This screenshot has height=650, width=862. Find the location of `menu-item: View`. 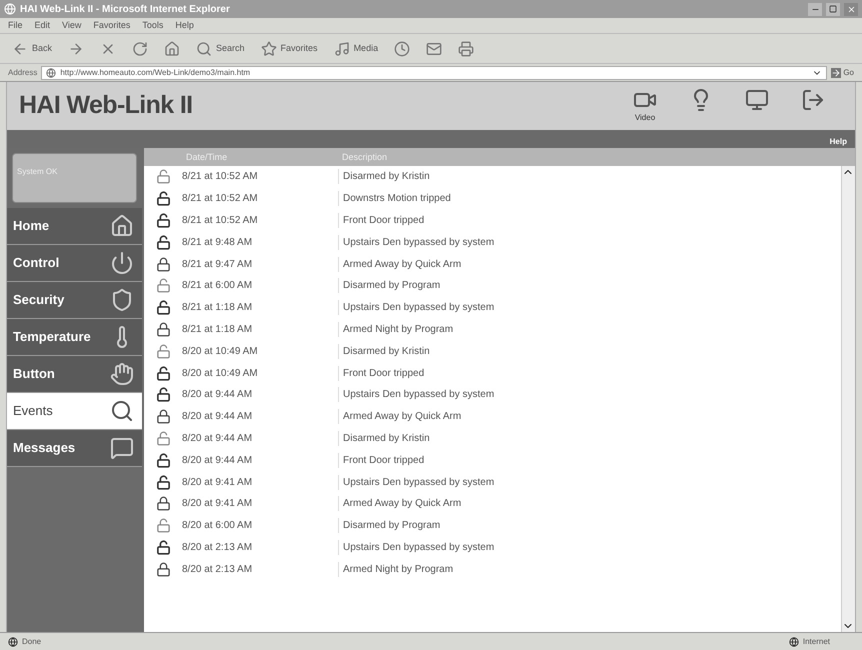

menu-item: View is located at coordinates (72, 25).